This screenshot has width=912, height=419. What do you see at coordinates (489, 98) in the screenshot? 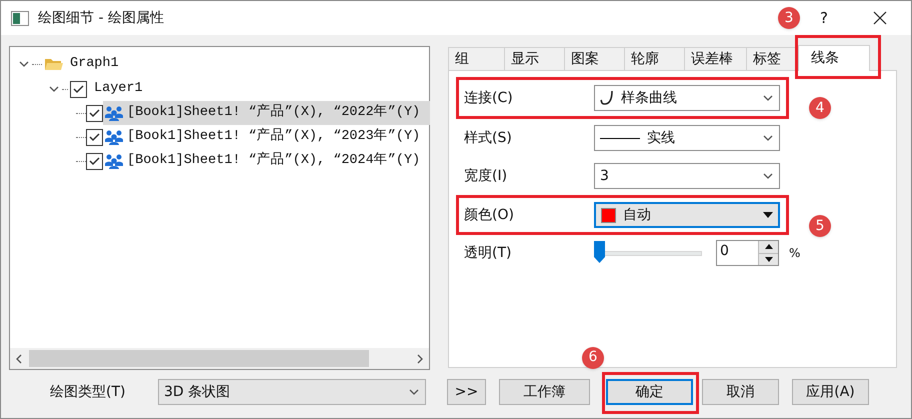
I see `field-label: 连接(C)` at bounding box center [489, 98].